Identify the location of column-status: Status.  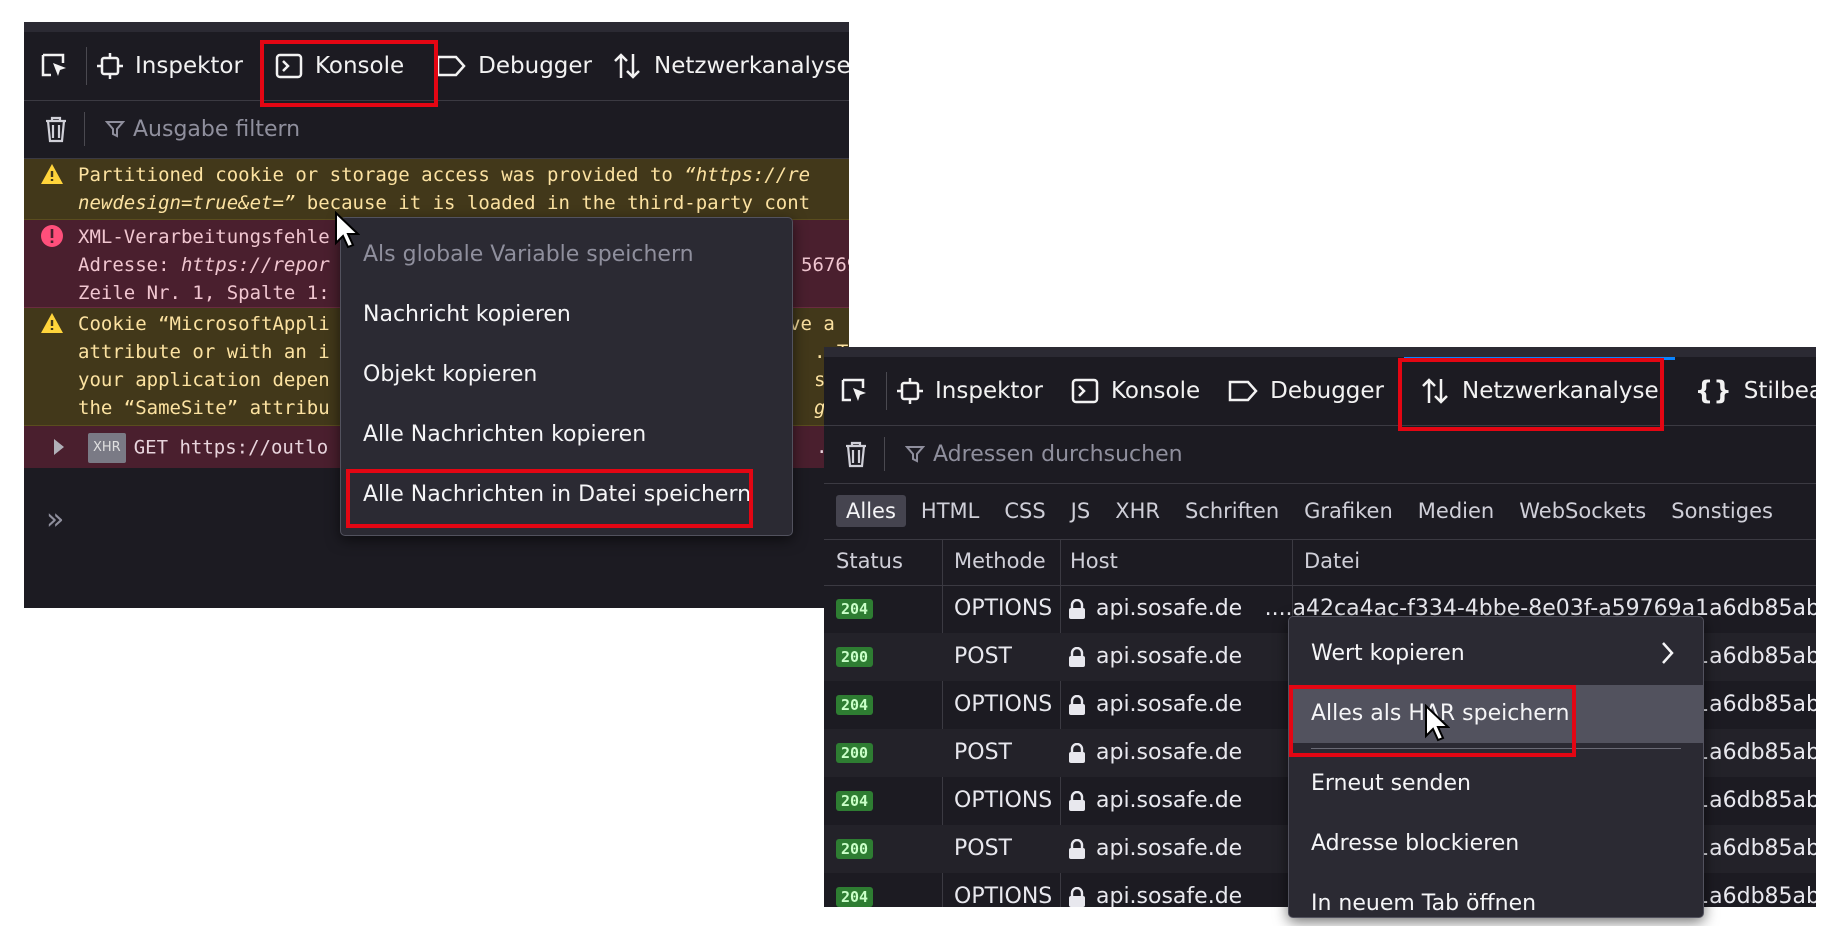
(869, 561).